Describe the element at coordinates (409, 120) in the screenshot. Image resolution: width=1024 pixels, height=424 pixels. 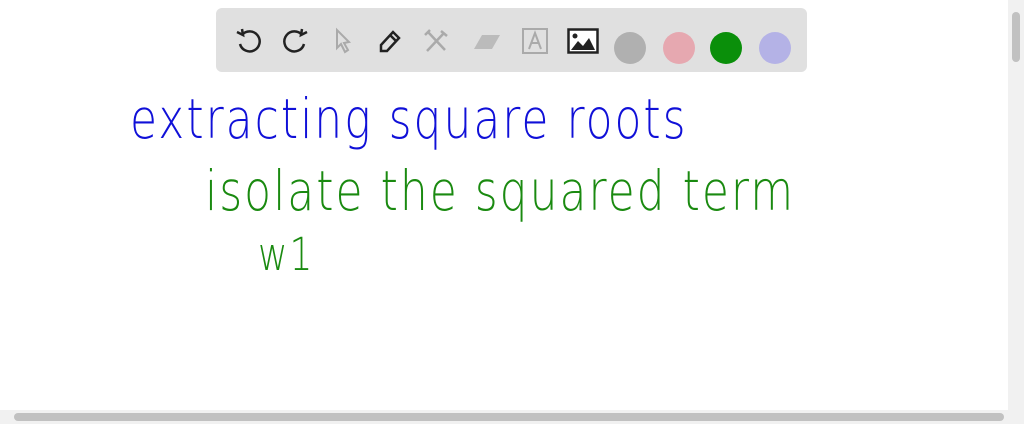
I see `handwritten-line-1: extracting square roots` at that location.